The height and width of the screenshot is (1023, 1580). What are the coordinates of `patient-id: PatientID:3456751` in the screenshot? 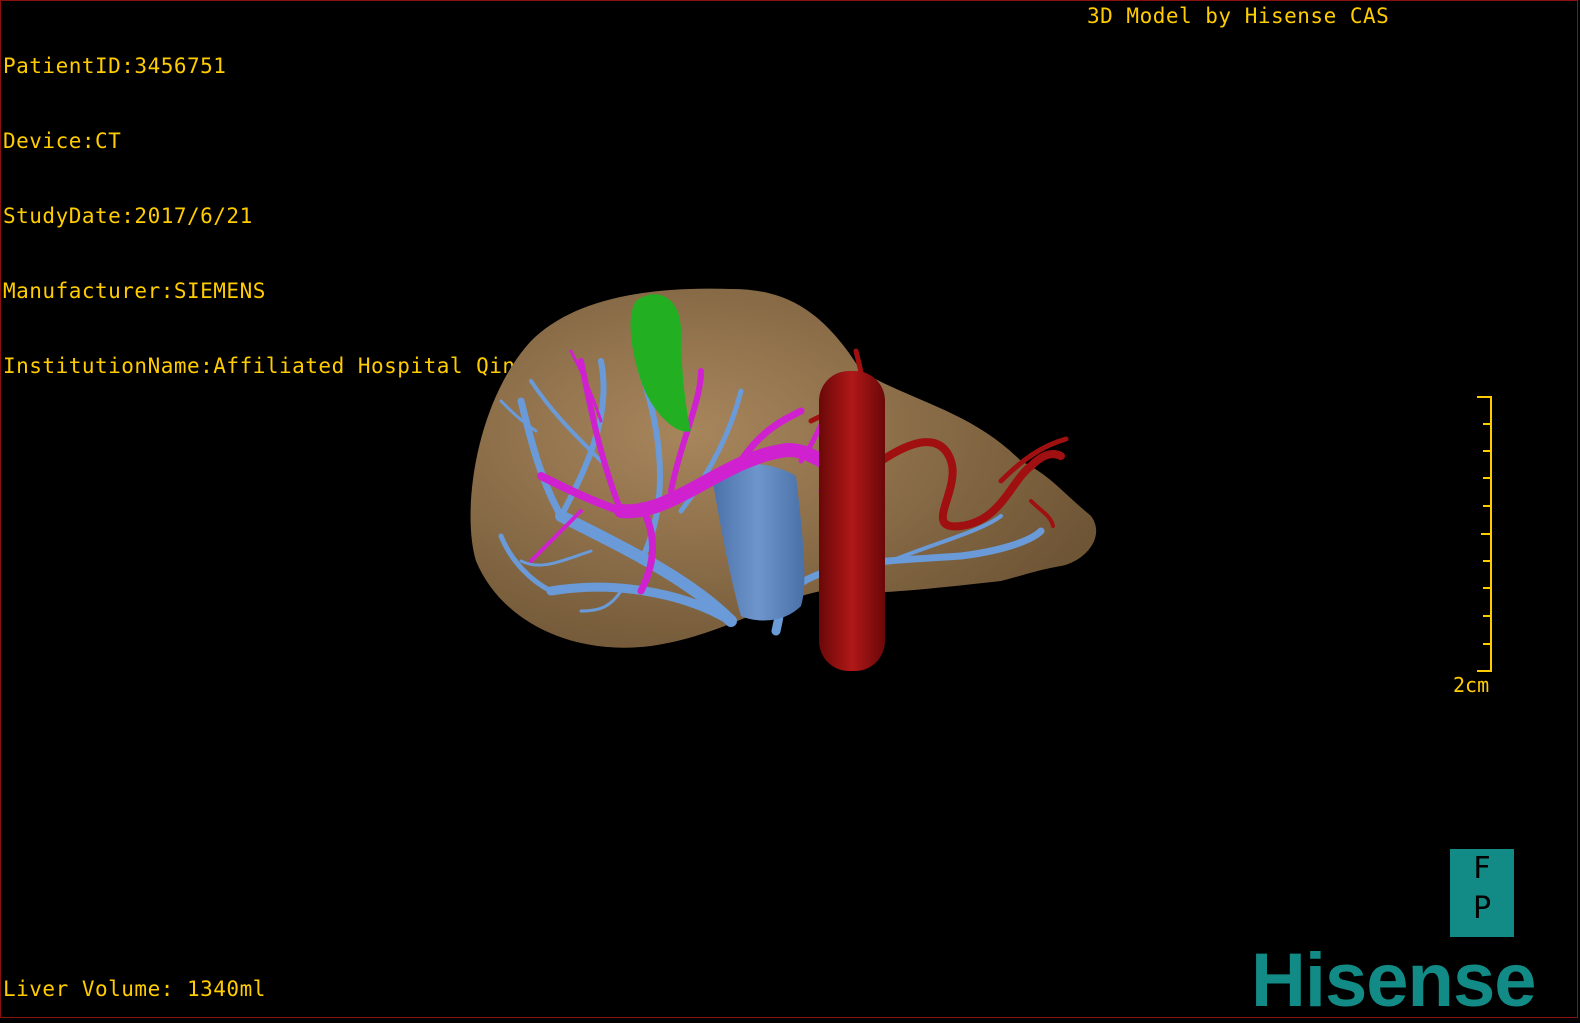 It's located at (115, 66).